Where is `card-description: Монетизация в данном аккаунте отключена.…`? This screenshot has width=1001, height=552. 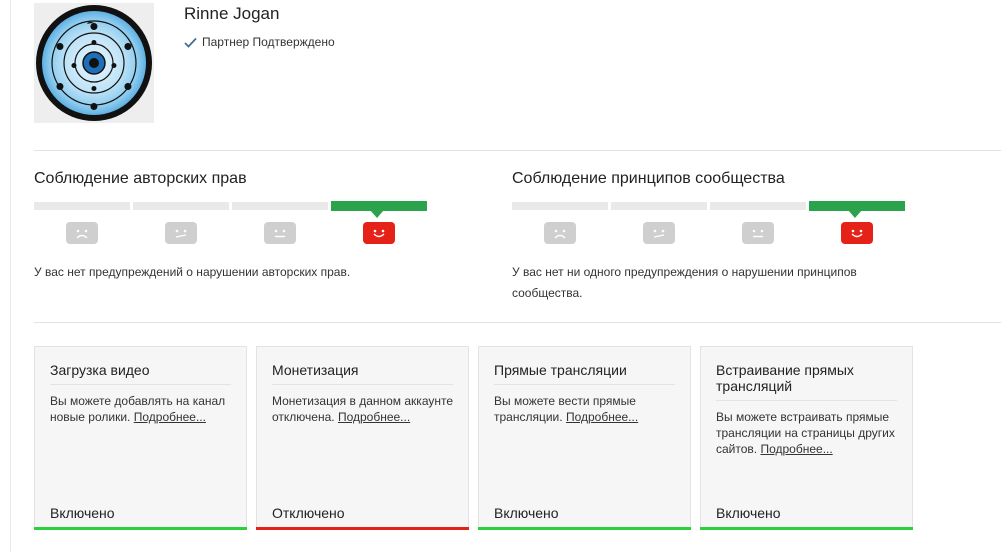
card-description: Монетизация в данном аккаунте отключена.… is located at coordinates (363, 409).